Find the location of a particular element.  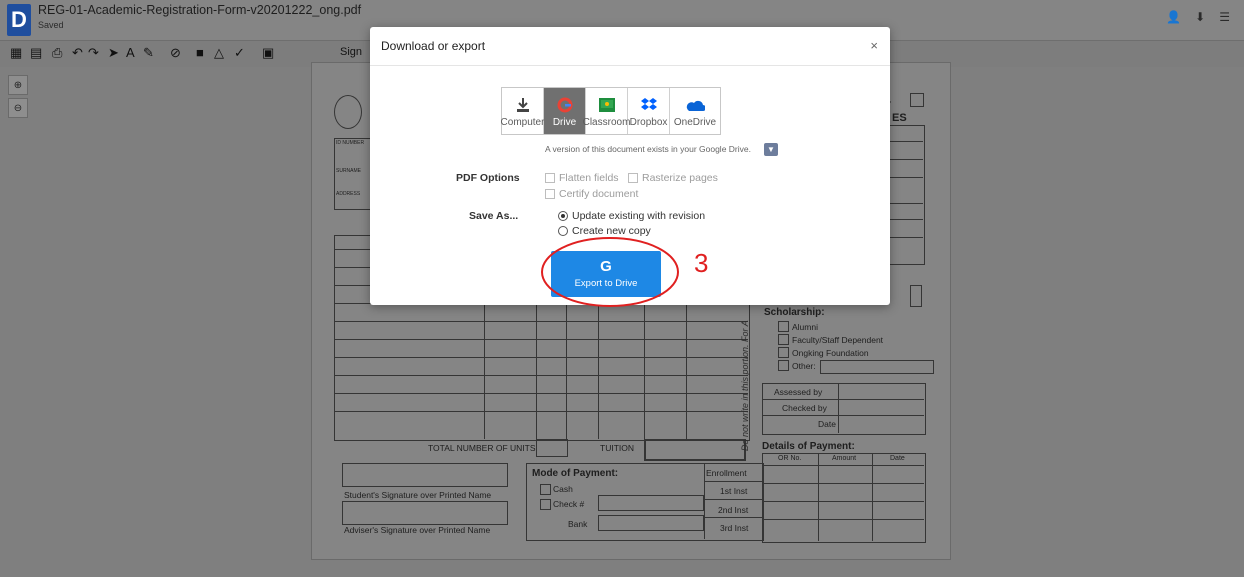

adviser-signature-label: Adviser's Signature over Printed Name is located at coordinates (417, 530).